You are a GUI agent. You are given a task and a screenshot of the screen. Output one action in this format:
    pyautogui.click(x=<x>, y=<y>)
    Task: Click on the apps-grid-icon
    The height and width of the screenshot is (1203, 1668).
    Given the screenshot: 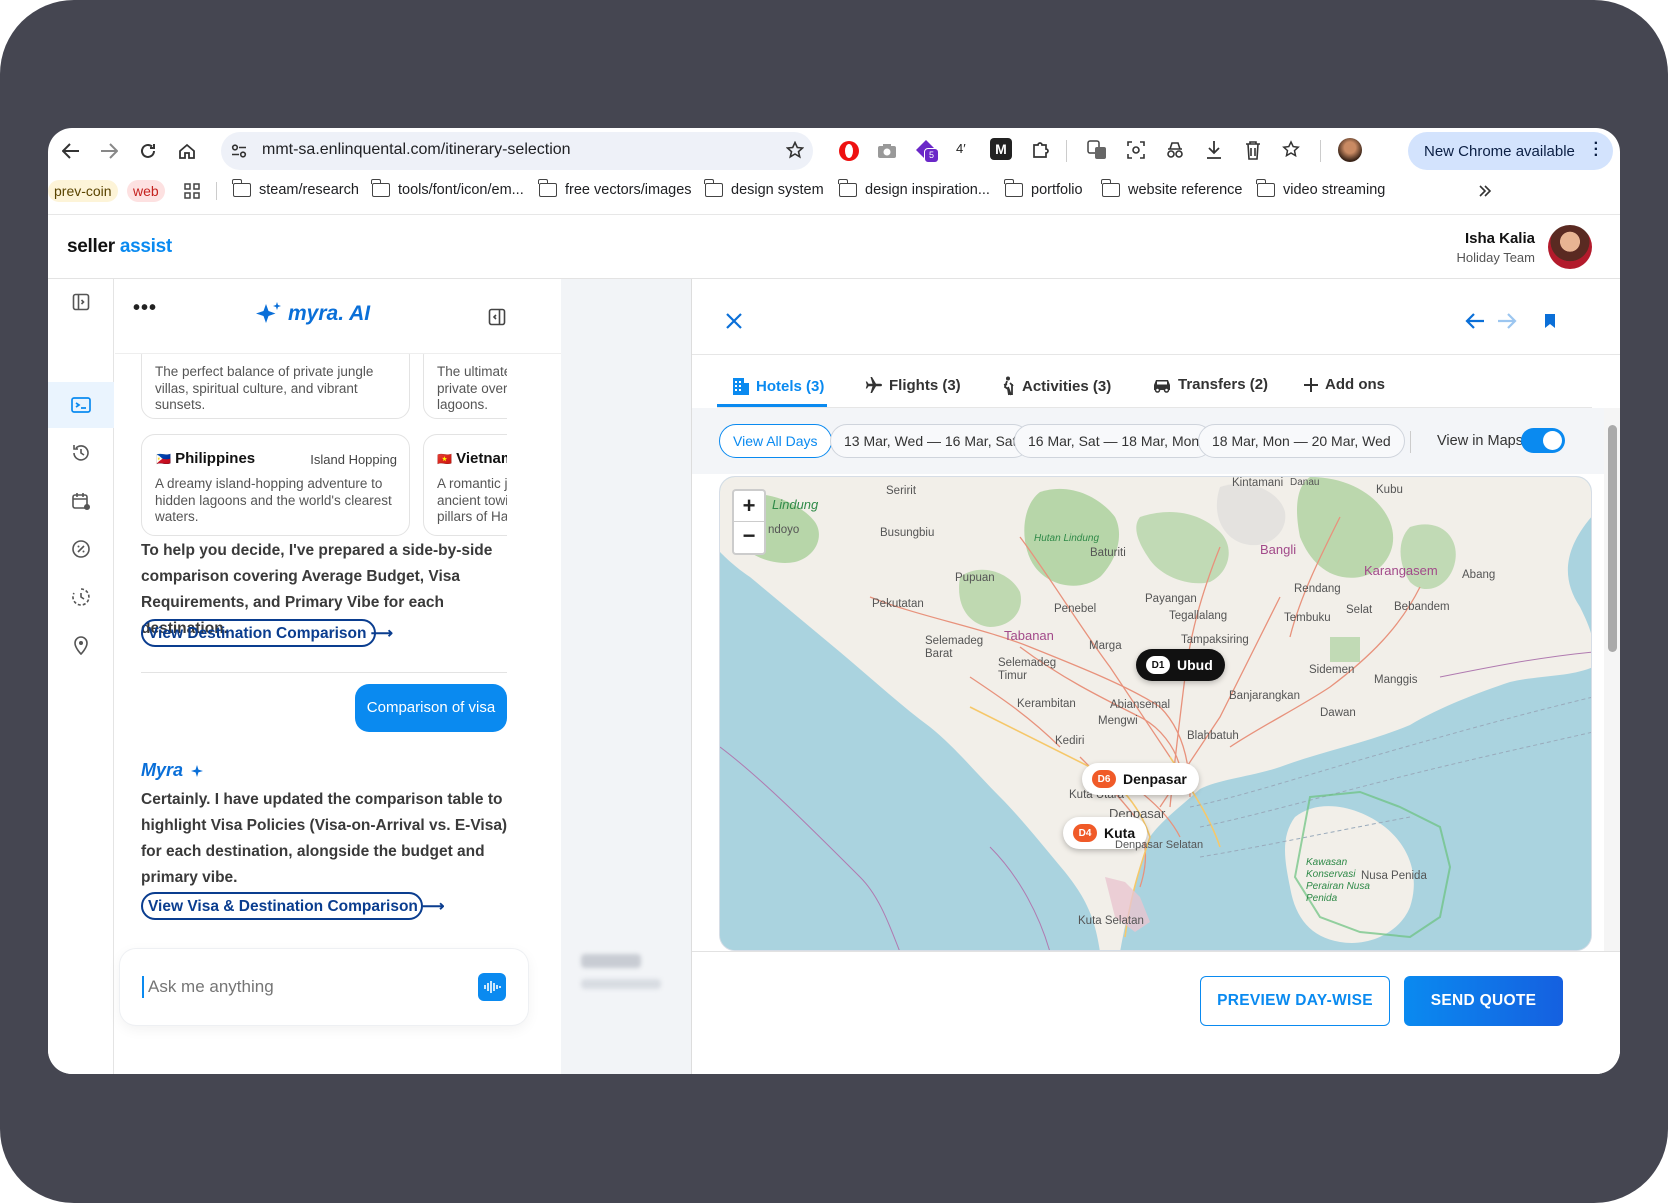 What is the action you would take?
    pyautogui.click(x=192, y=191)
    